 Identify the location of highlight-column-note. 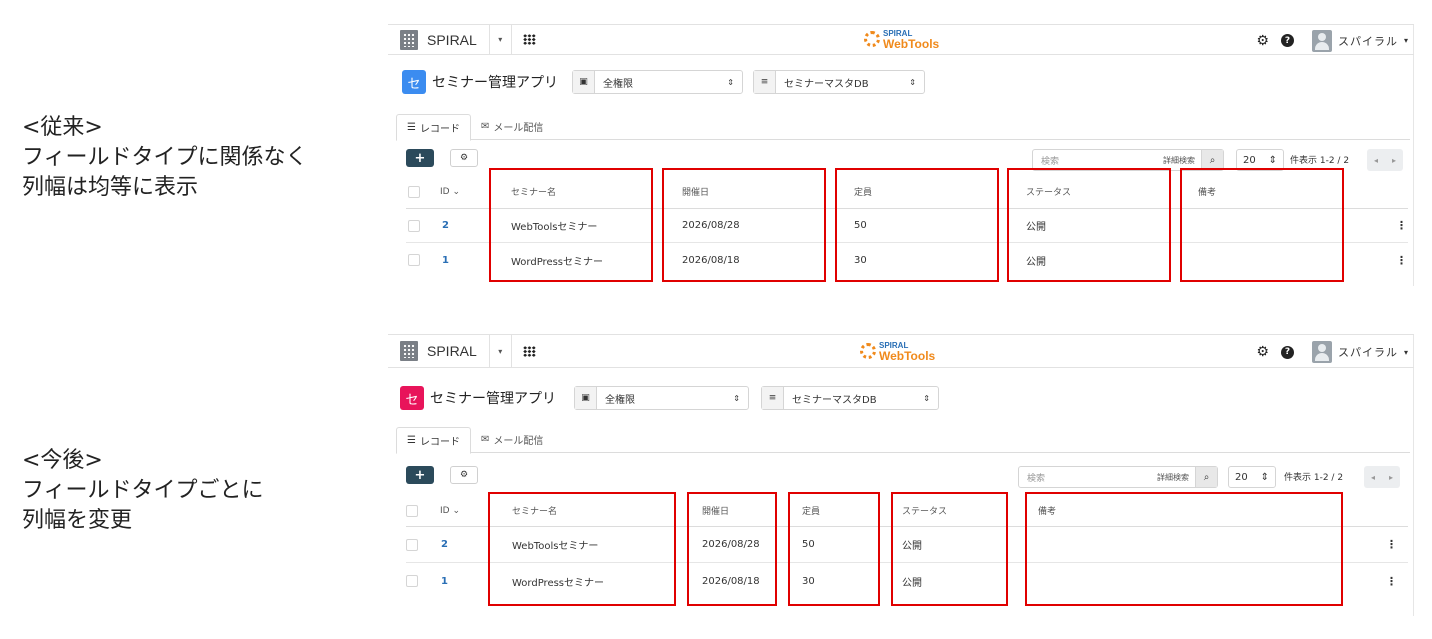
(1184, 549).